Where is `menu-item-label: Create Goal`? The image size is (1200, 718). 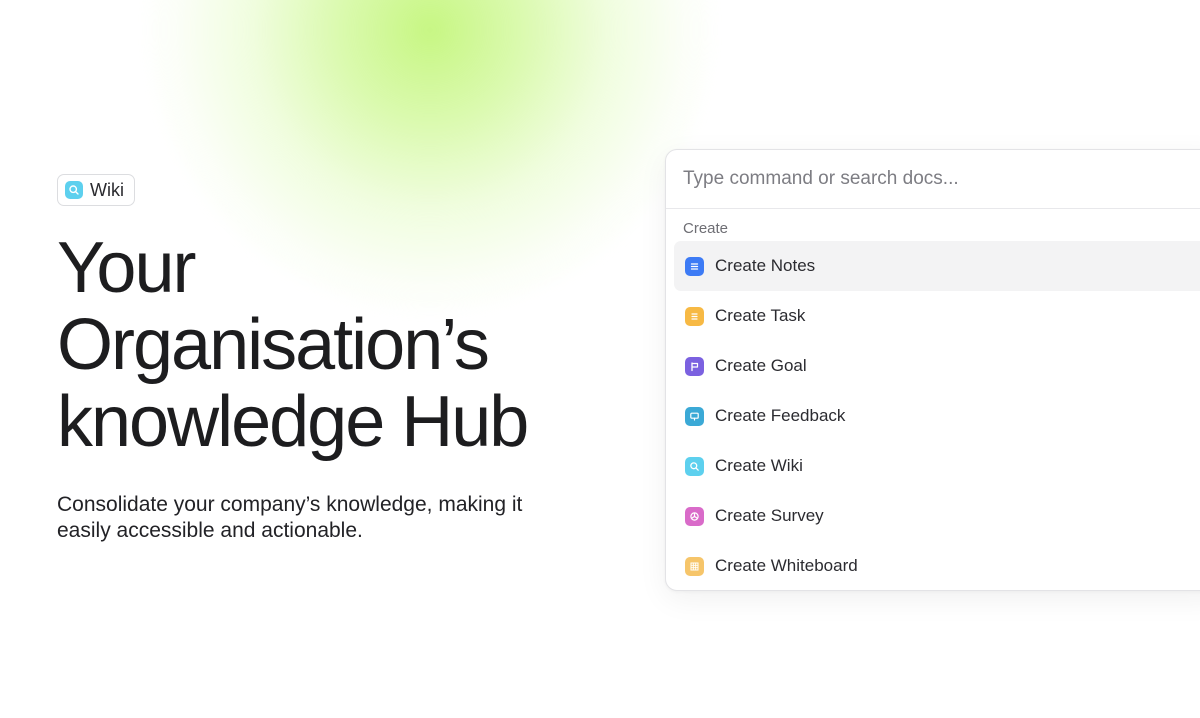 menu-item-label: Create Goal is located at coordinates (761, 365).